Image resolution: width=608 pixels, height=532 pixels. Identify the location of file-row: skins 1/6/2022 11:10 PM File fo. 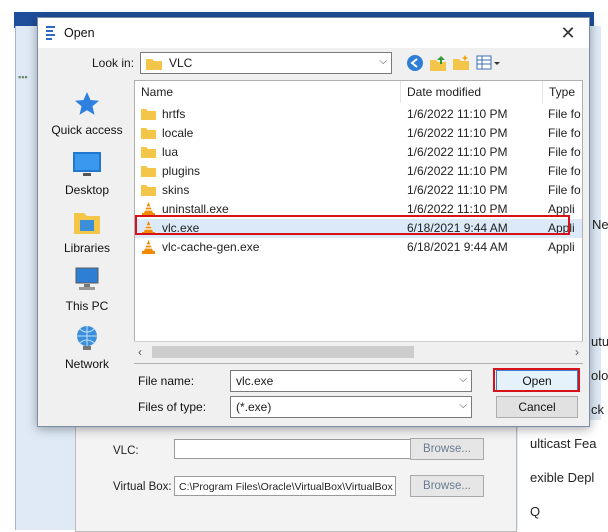
(358, 190).